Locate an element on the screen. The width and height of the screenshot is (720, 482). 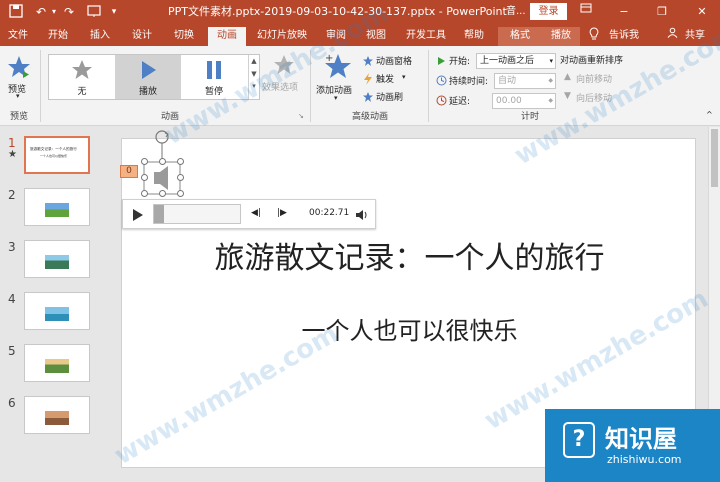
reorder-title: 对动画重新排序 is located at coordinates (592, 61).